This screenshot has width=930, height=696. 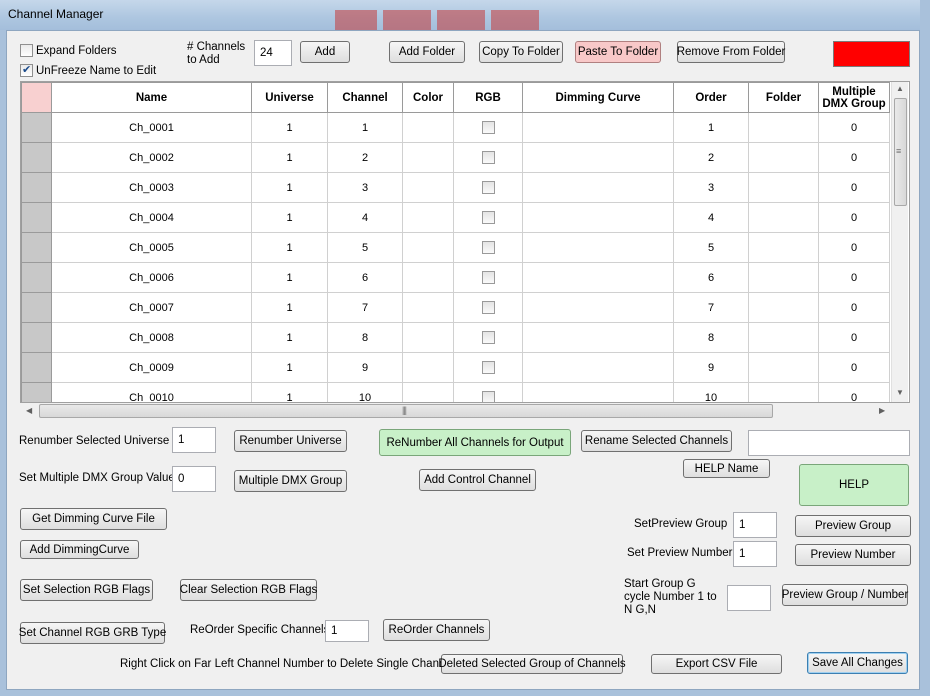 What do you see at coordinates (29, 410) in the screenshot?
I see `scroll-left-arrow-icon: ◀` at bounding box center [29, 410].